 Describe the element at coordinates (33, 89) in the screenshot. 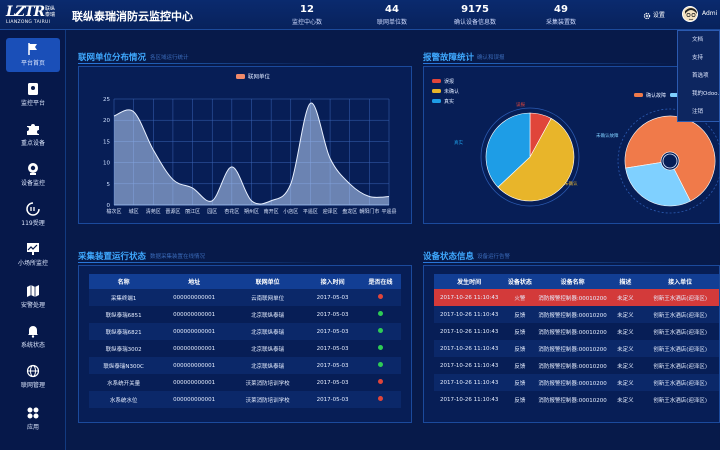

I see `monitor-icon` at that location.